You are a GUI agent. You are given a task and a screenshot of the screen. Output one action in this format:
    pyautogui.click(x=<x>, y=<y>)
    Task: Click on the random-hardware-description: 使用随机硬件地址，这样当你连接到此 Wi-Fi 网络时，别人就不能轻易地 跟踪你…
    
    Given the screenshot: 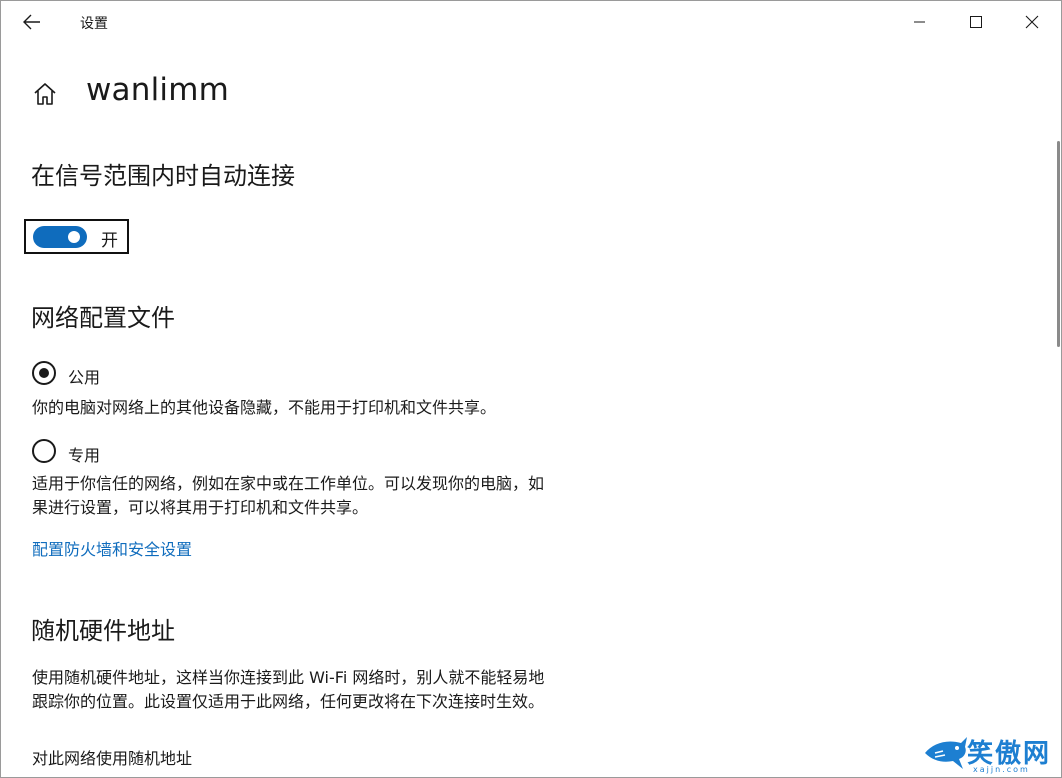 What is the action you would take?
    pyautogui.click(x=322, y=690)
    